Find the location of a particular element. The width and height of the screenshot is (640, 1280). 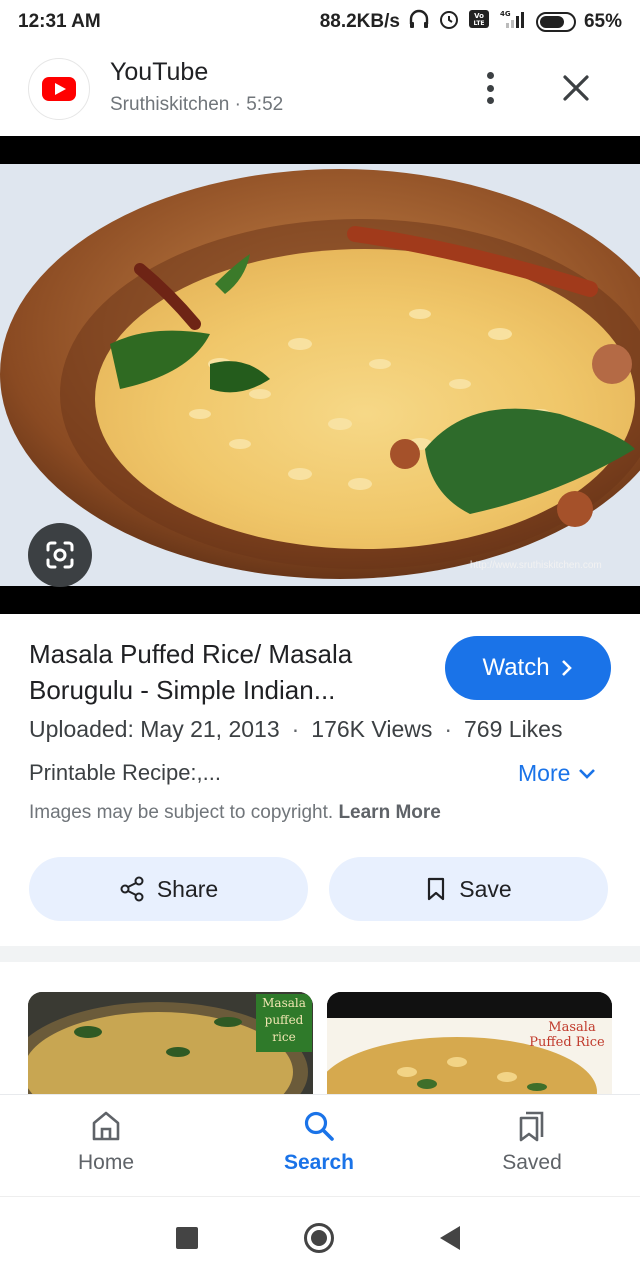

lens-button is located at coordinates (60, 555).